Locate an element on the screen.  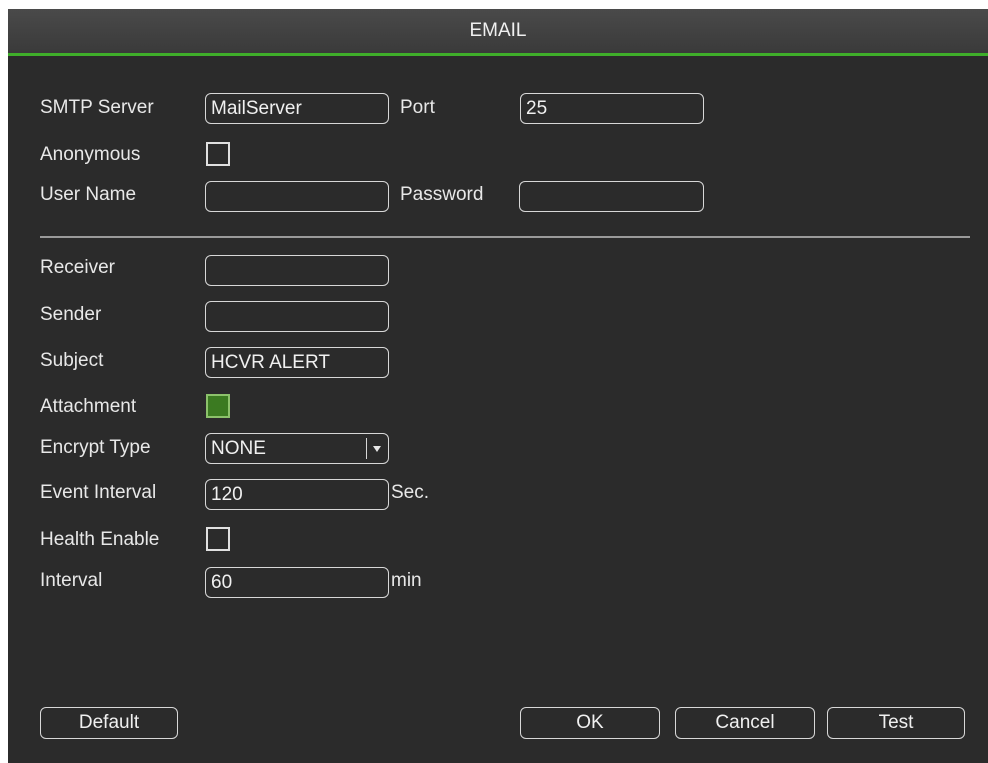
health-enable-checkbox is located at coordinates (218, 539).